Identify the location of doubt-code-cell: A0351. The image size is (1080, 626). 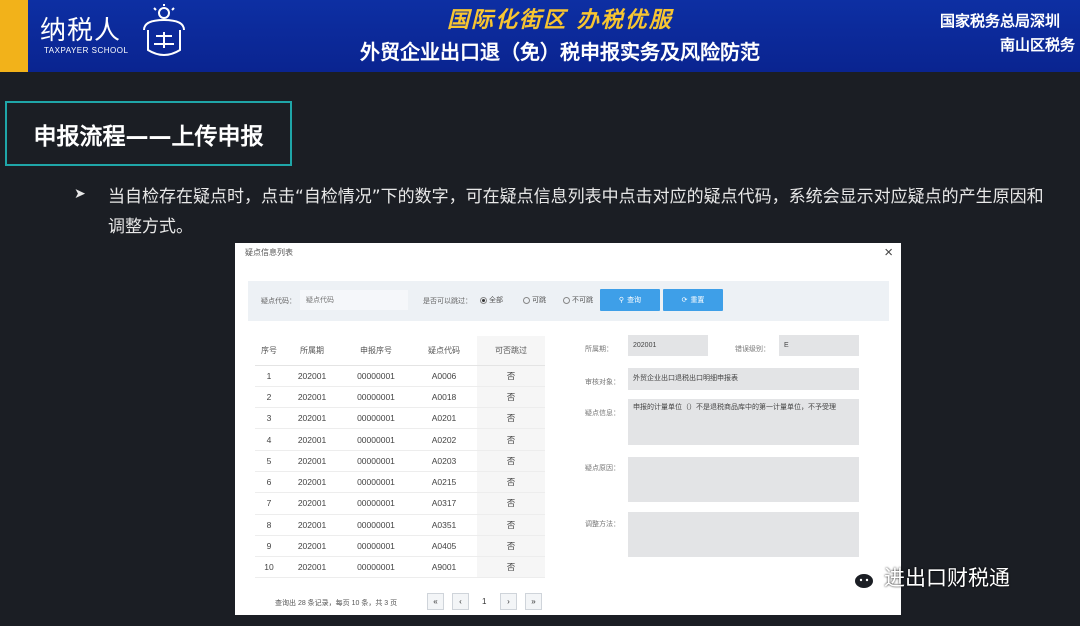
(444, 525).